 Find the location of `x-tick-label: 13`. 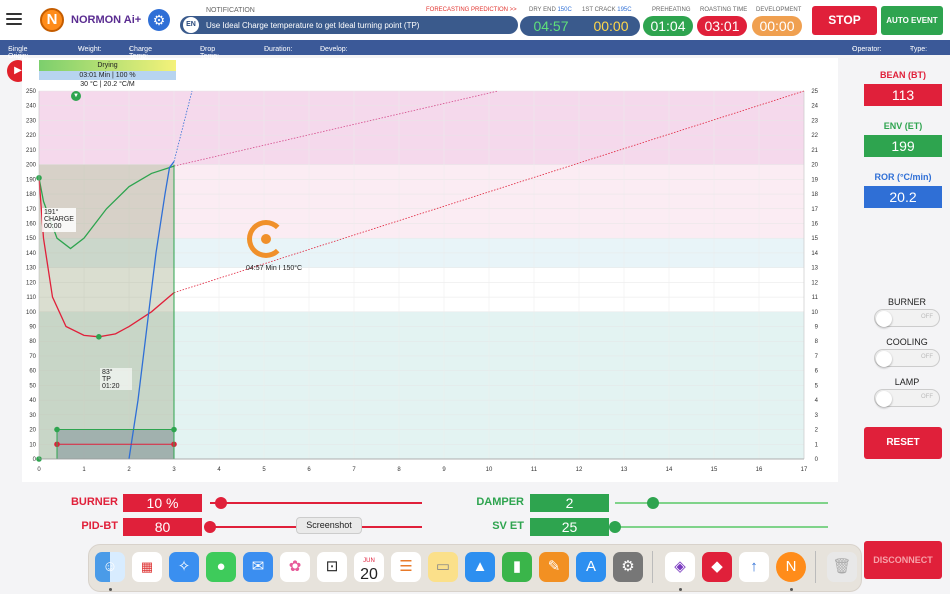

x-tick-label: 13 is located at coordinates (624, 470).